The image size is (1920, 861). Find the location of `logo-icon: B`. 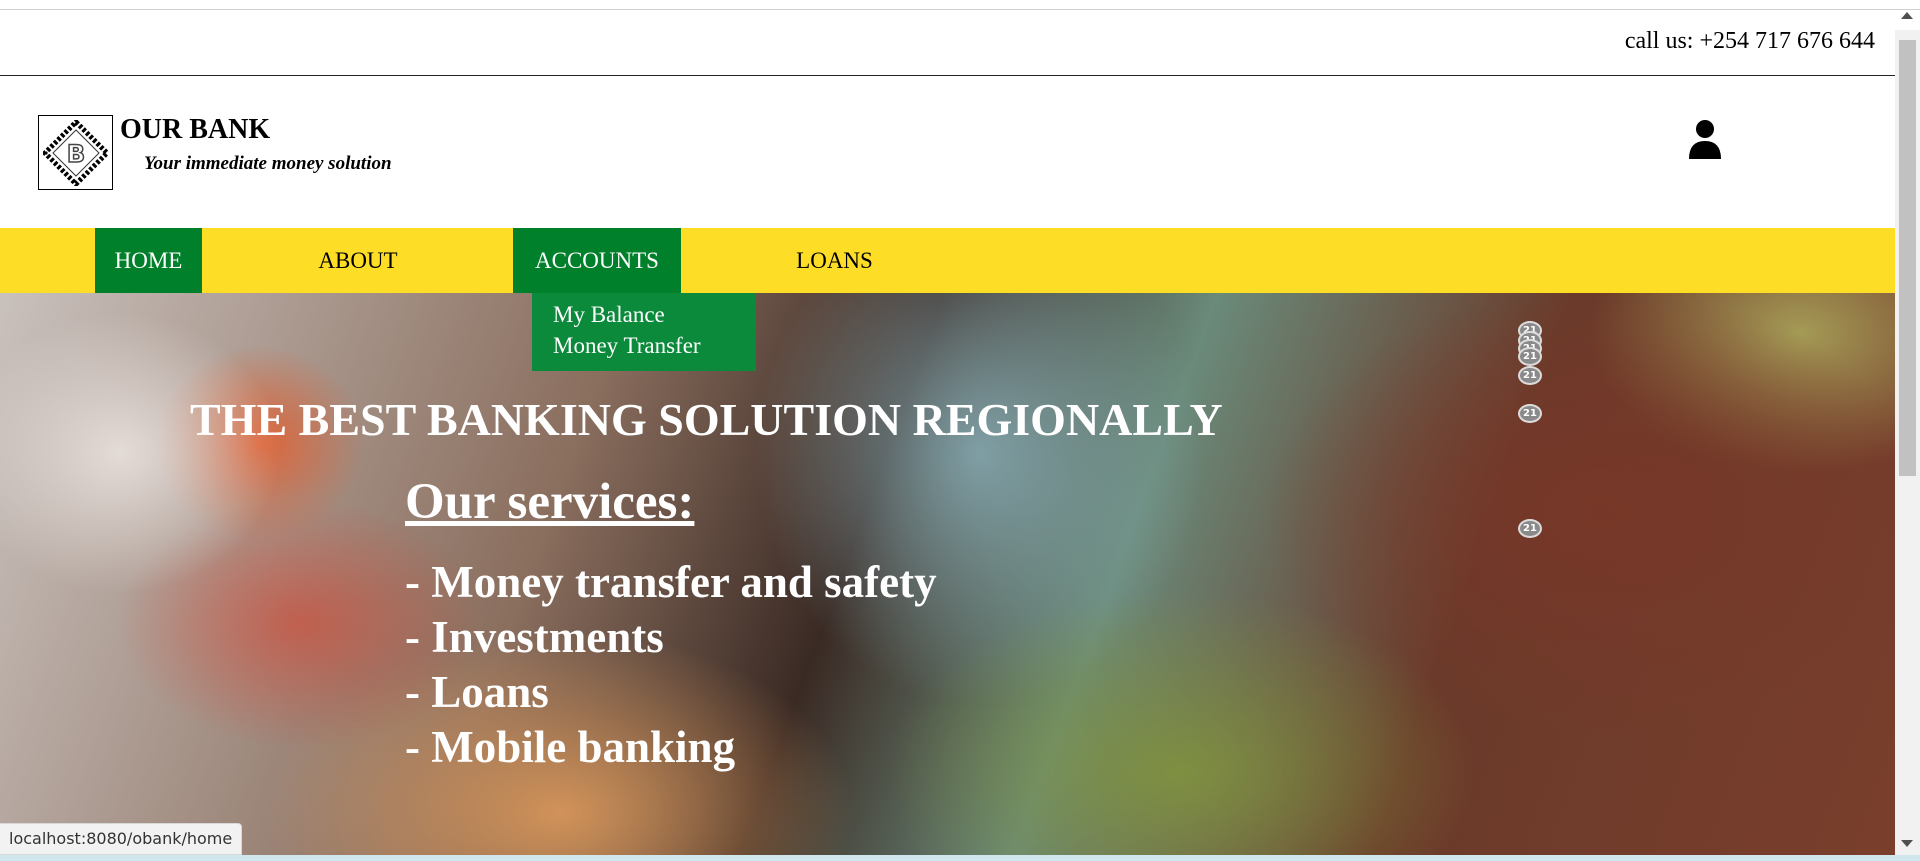

logo-icon: B is located at coordinates (75, 152).